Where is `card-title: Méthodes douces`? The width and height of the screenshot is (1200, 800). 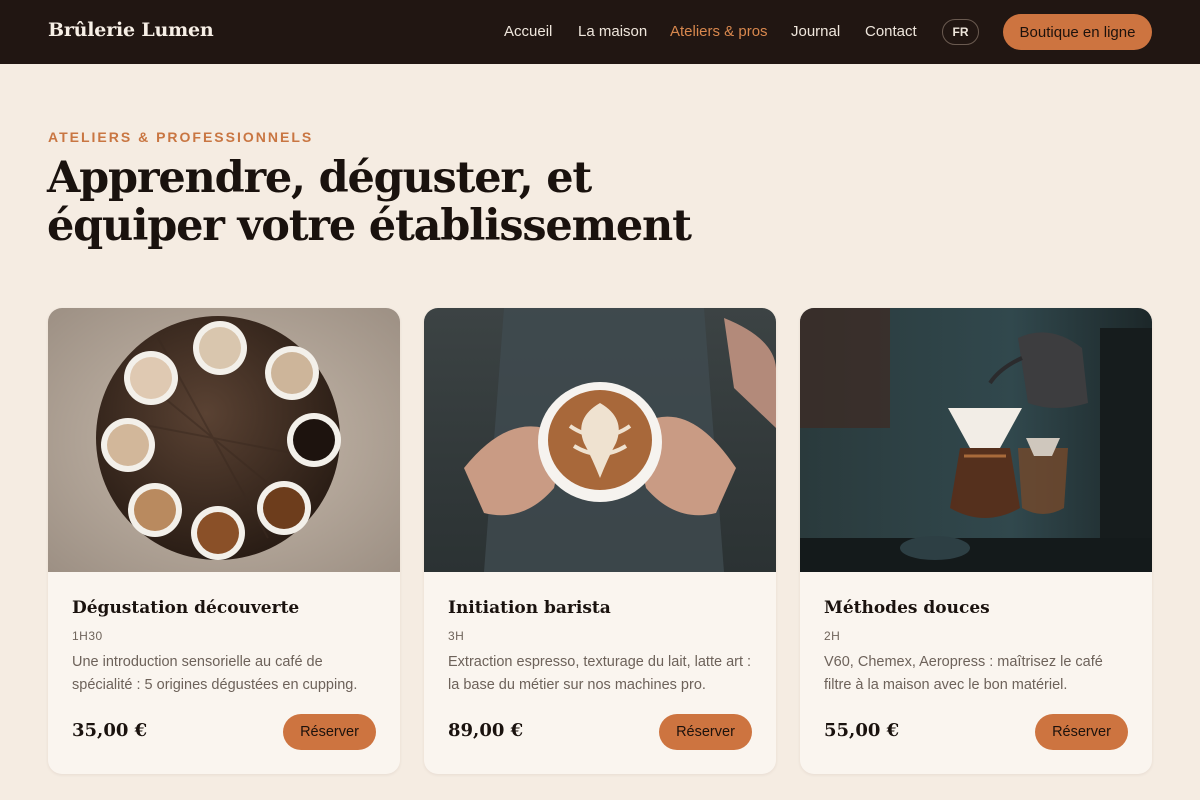
card-title: Méthodes douces is located at coordinates (907, 608).